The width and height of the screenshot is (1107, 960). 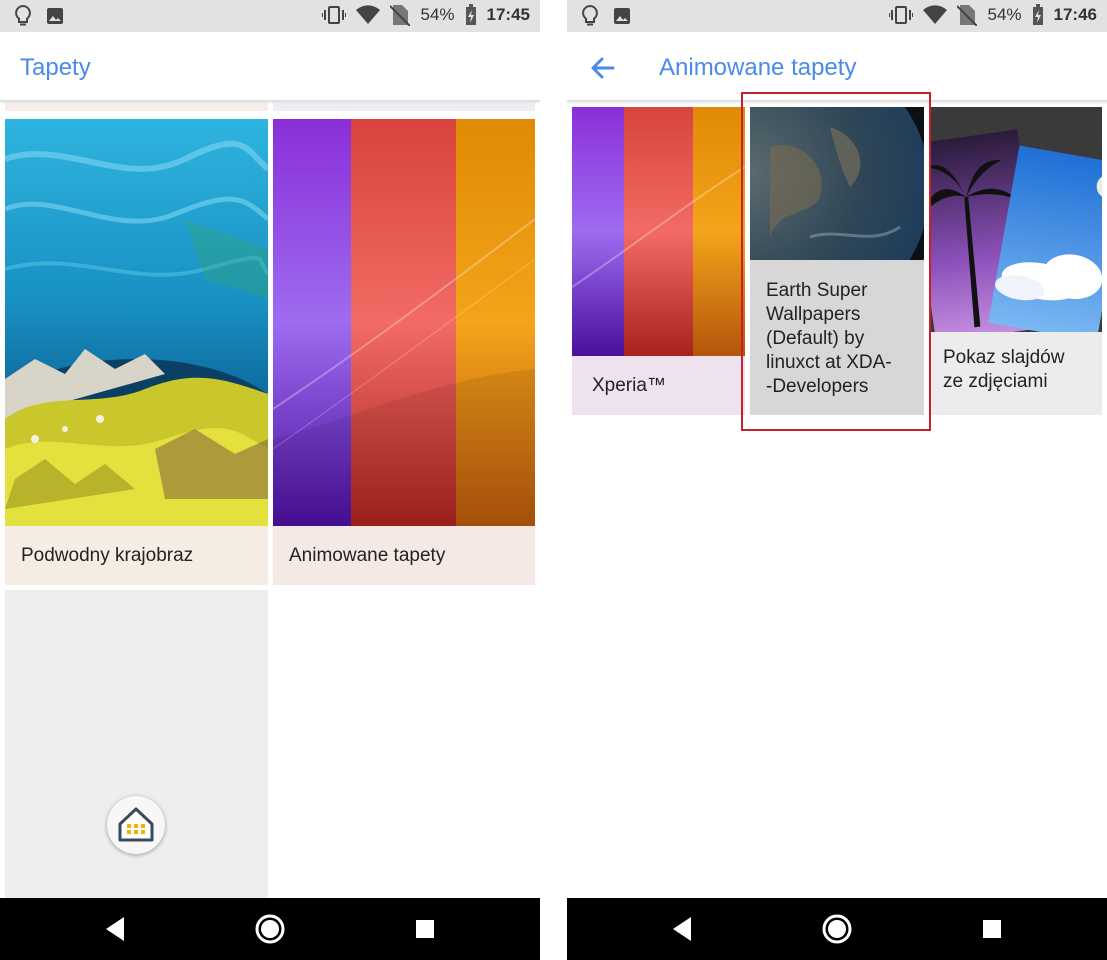 I want to click on highlight-annotation-box, so click(x=836, y=261).